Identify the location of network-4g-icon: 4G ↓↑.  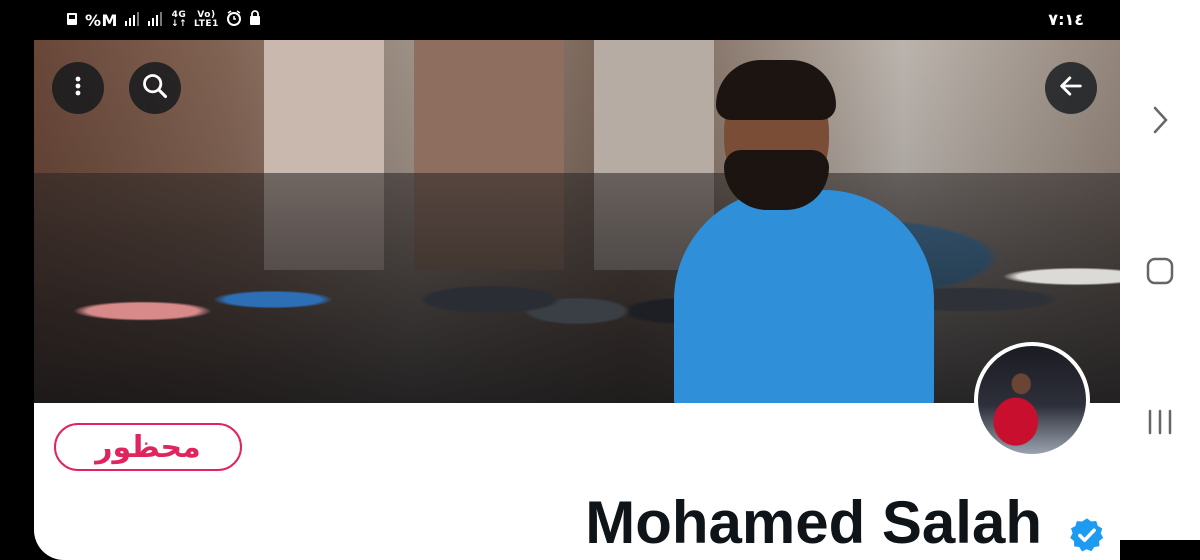
(179, 19).